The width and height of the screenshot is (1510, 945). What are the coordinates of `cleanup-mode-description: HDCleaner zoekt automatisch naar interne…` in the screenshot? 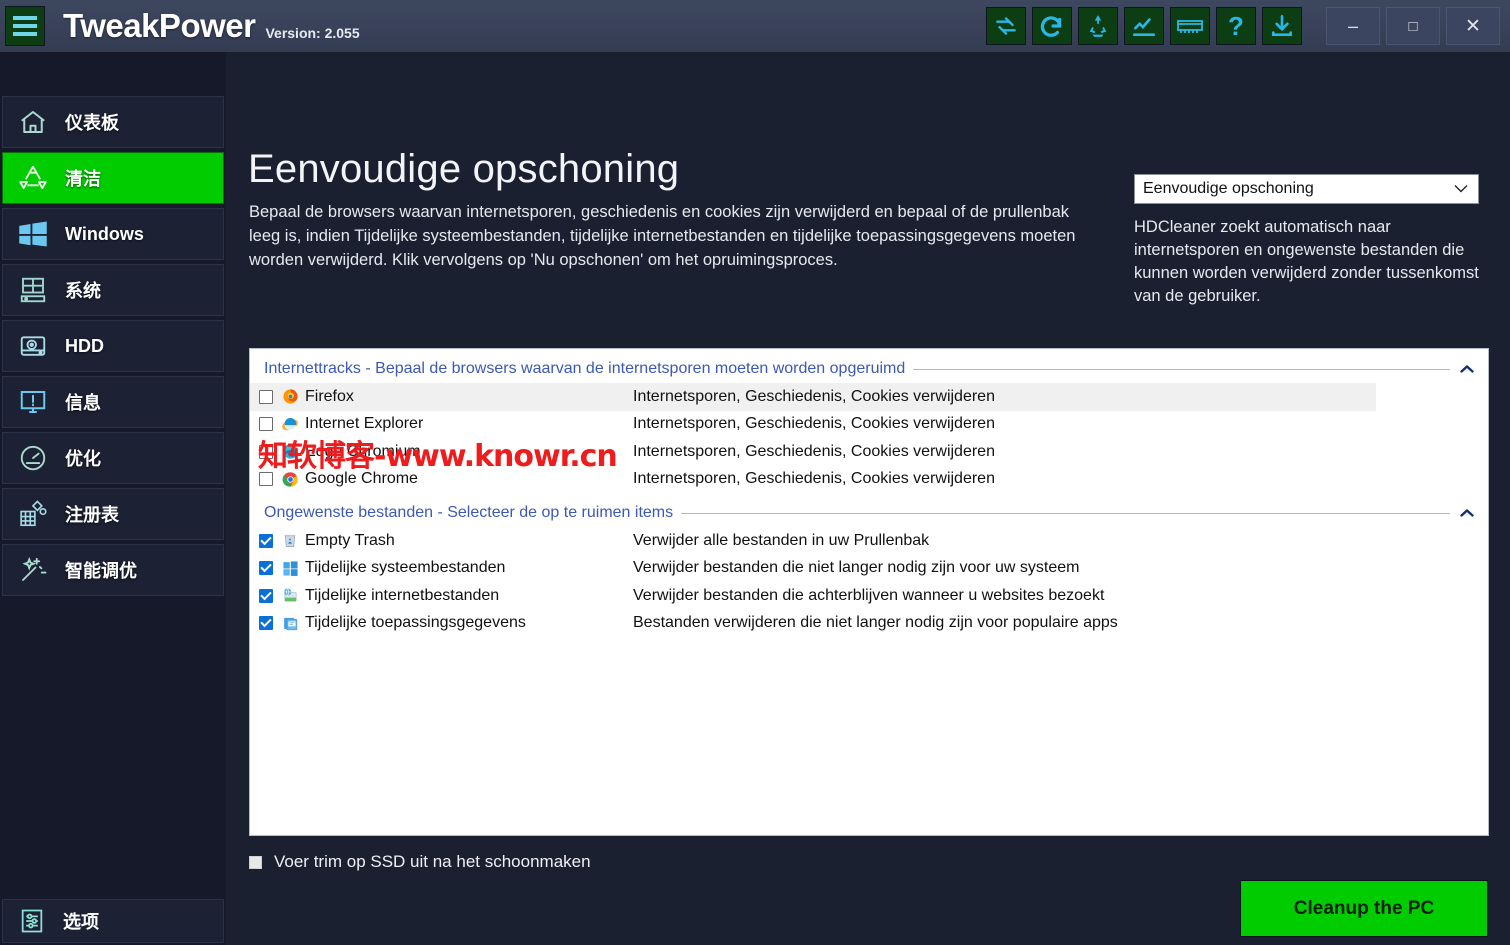 It's located at (1306, 261).